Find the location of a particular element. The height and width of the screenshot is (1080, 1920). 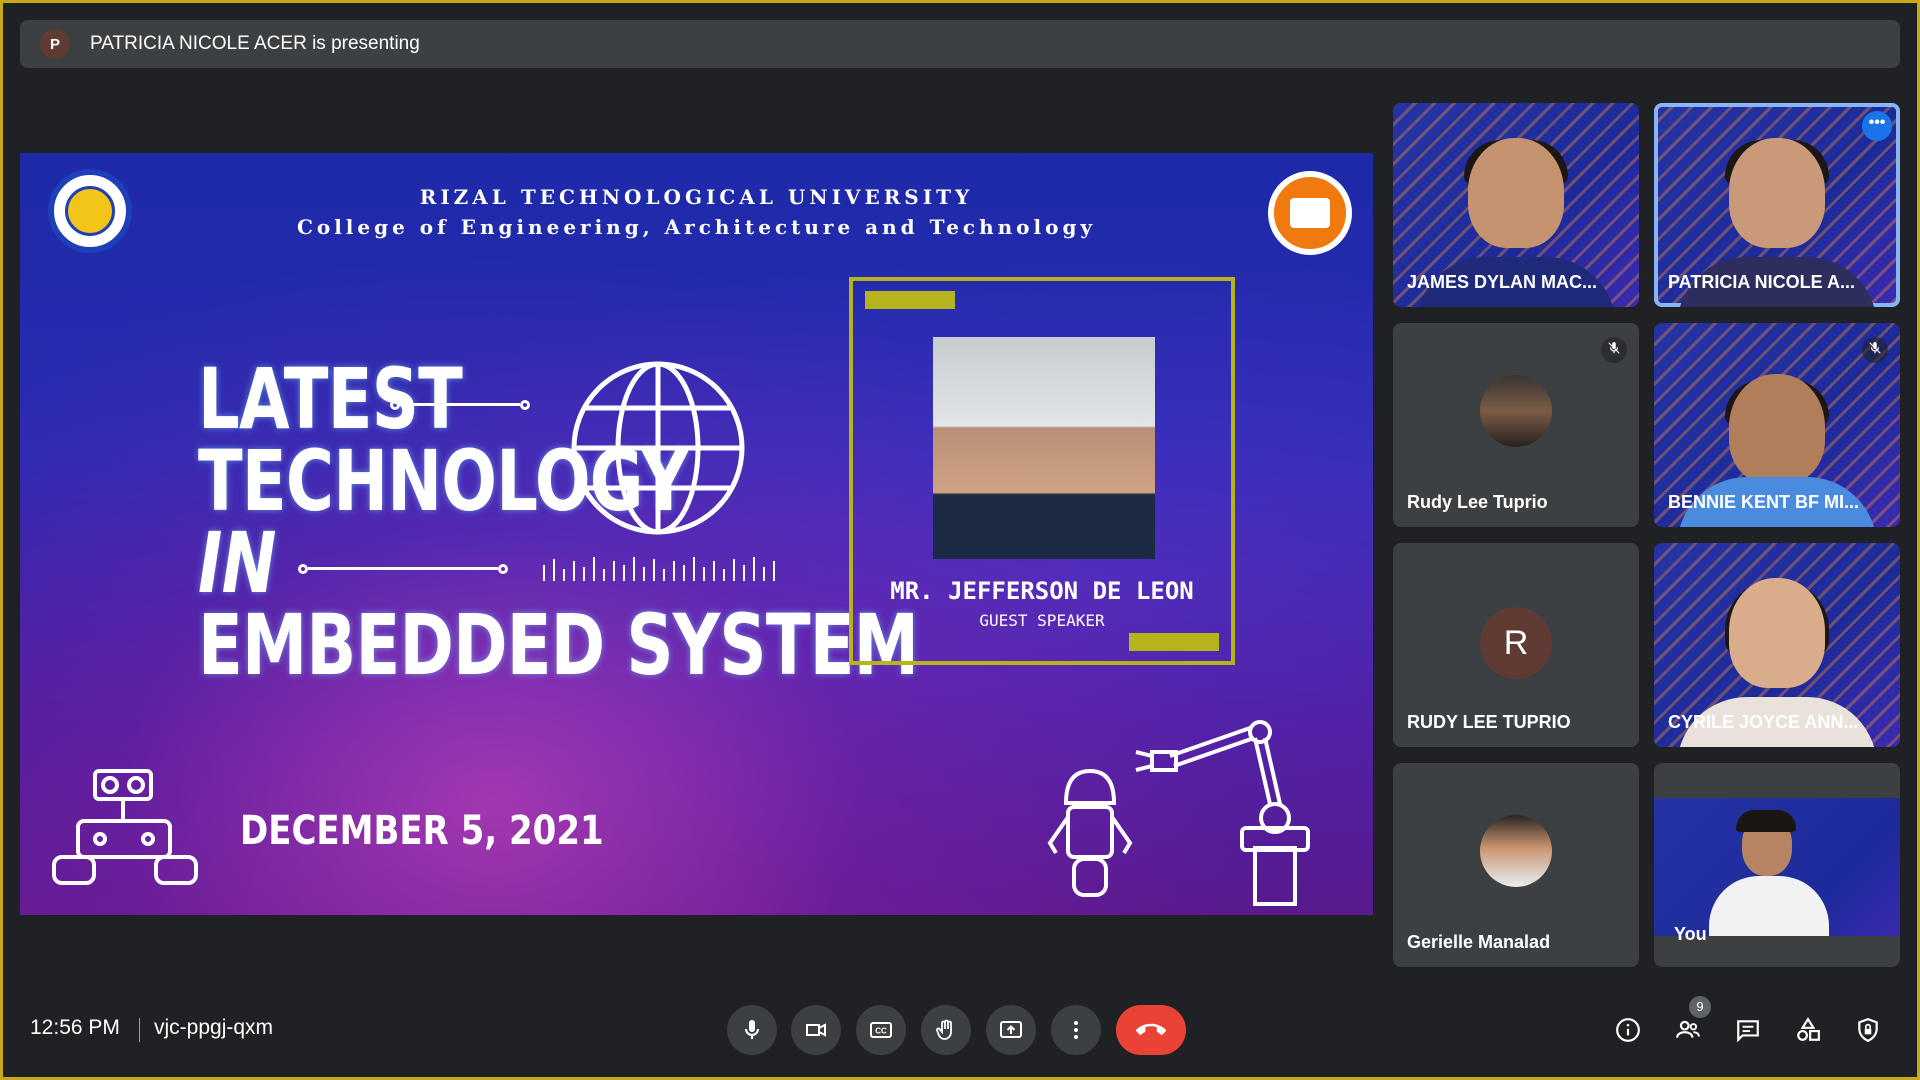

activities-button is located at coordinates (1808, 1030).